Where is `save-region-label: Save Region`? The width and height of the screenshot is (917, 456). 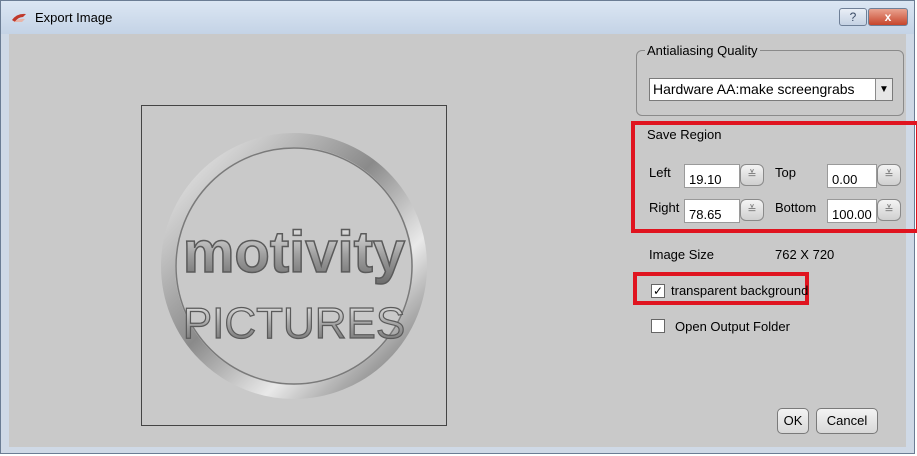
save-region-label: Save Region is located at coordinates (684, 134).